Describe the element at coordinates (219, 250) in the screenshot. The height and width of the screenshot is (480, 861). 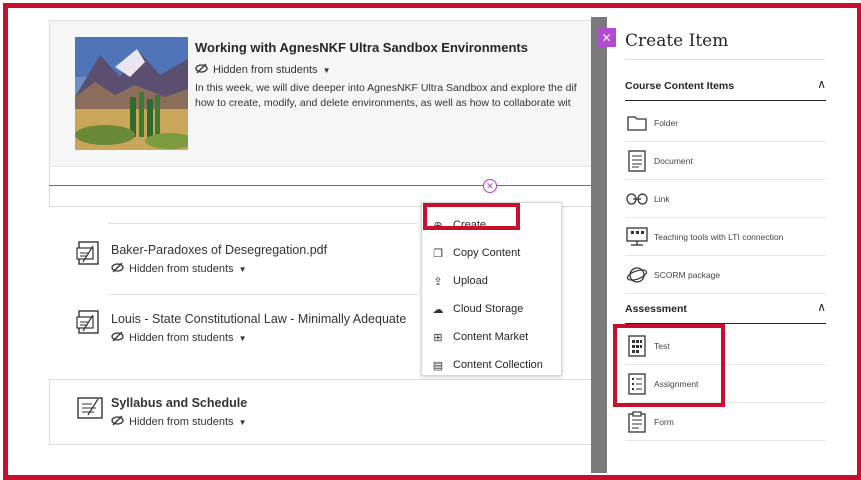
I see `item-title: Baker-Paradoxes of Desegregation.pdf` at that location.